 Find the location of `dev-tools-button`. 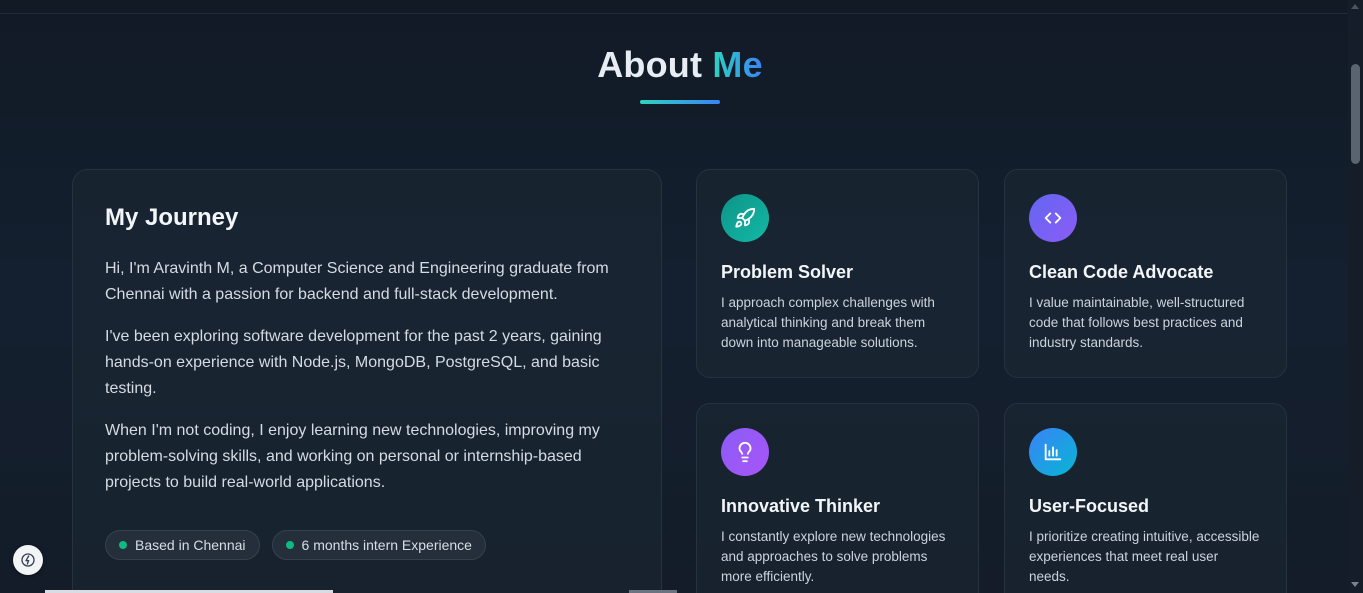

dev-tools-button is located at coordinates (28, 560).